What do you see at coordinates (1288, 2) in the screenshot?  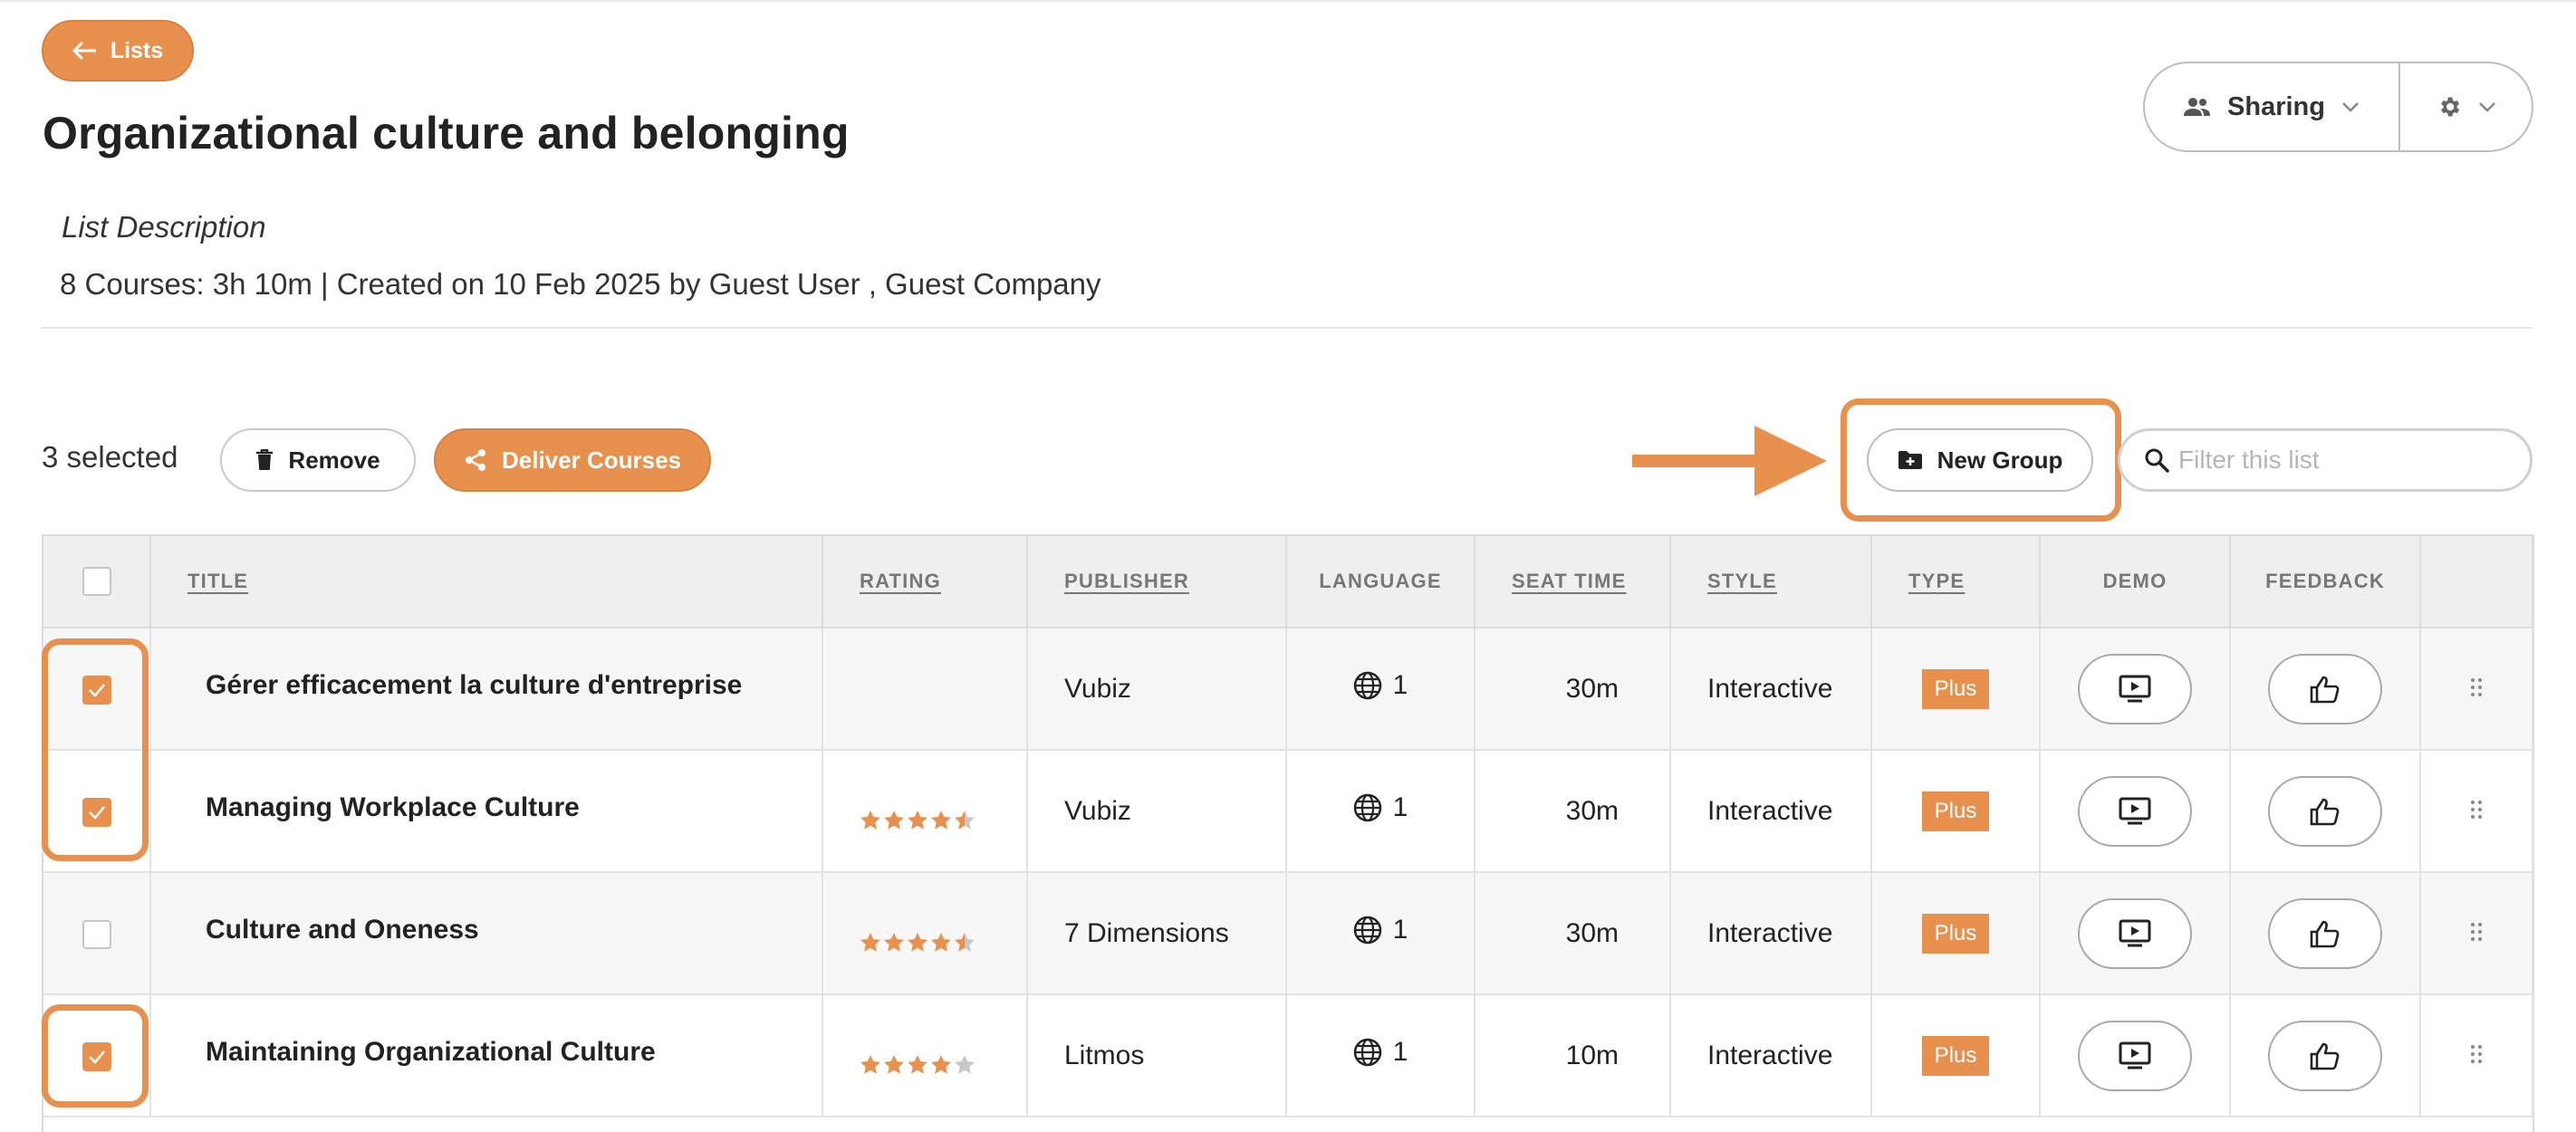 I see `top-shadow` at bounding box center [1288, 2].